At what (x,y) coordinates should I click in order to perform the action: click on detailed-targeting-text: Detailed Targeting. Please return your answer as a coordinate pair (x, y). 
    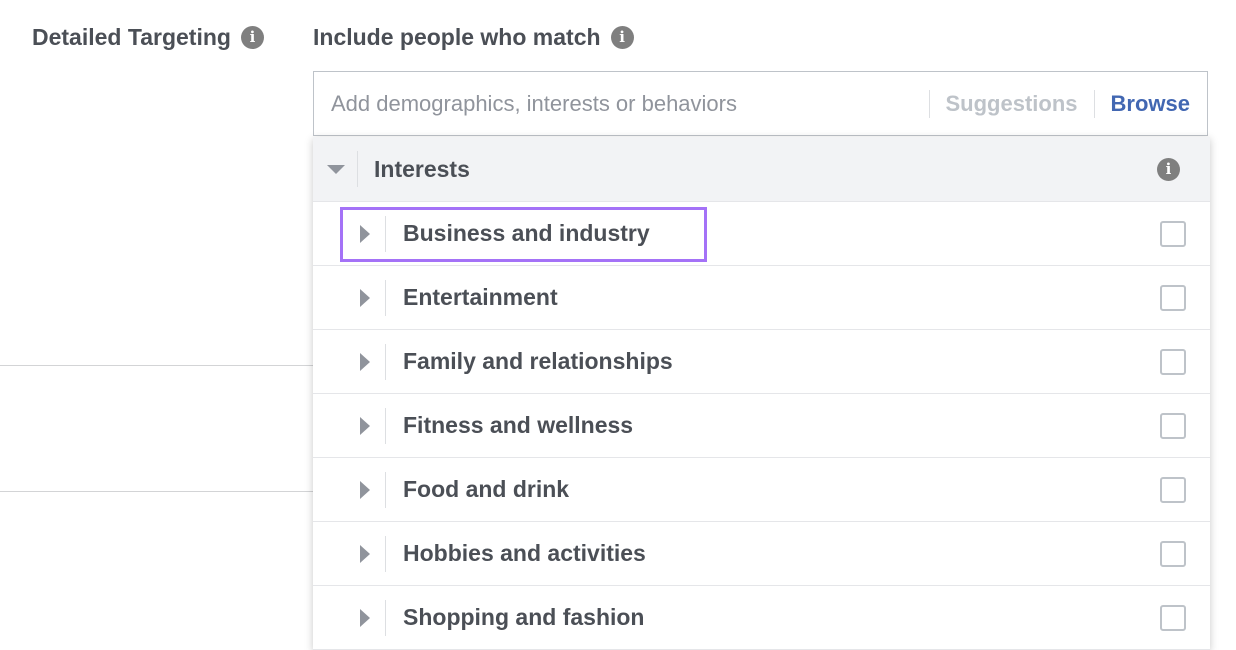
    Looking at the image, I should click on (131, 37).